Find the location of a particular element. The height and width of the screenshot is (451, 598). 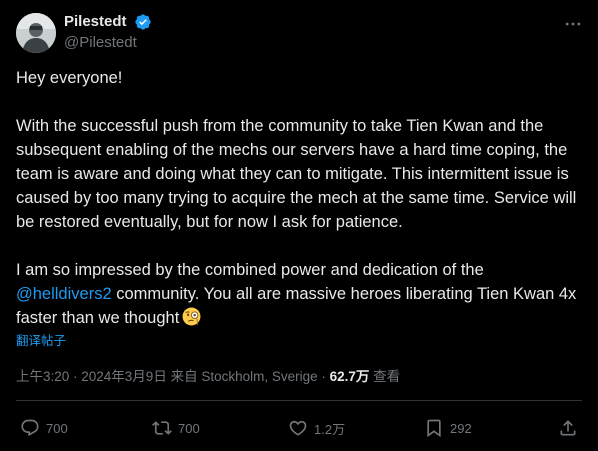

avatar is located at coordinates (36, 33).